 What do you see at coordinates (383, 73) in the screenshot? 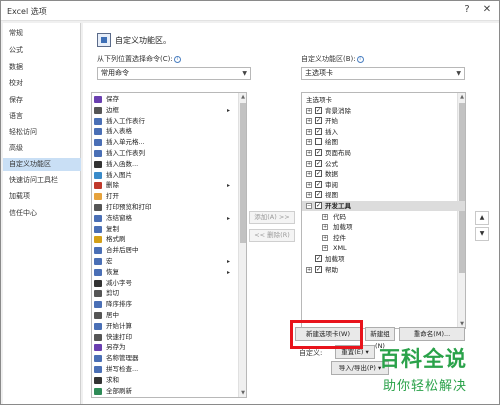
I see `customize-ribbon-dropdown: 主选项卡 ▼` at bounding box center [383, 73].